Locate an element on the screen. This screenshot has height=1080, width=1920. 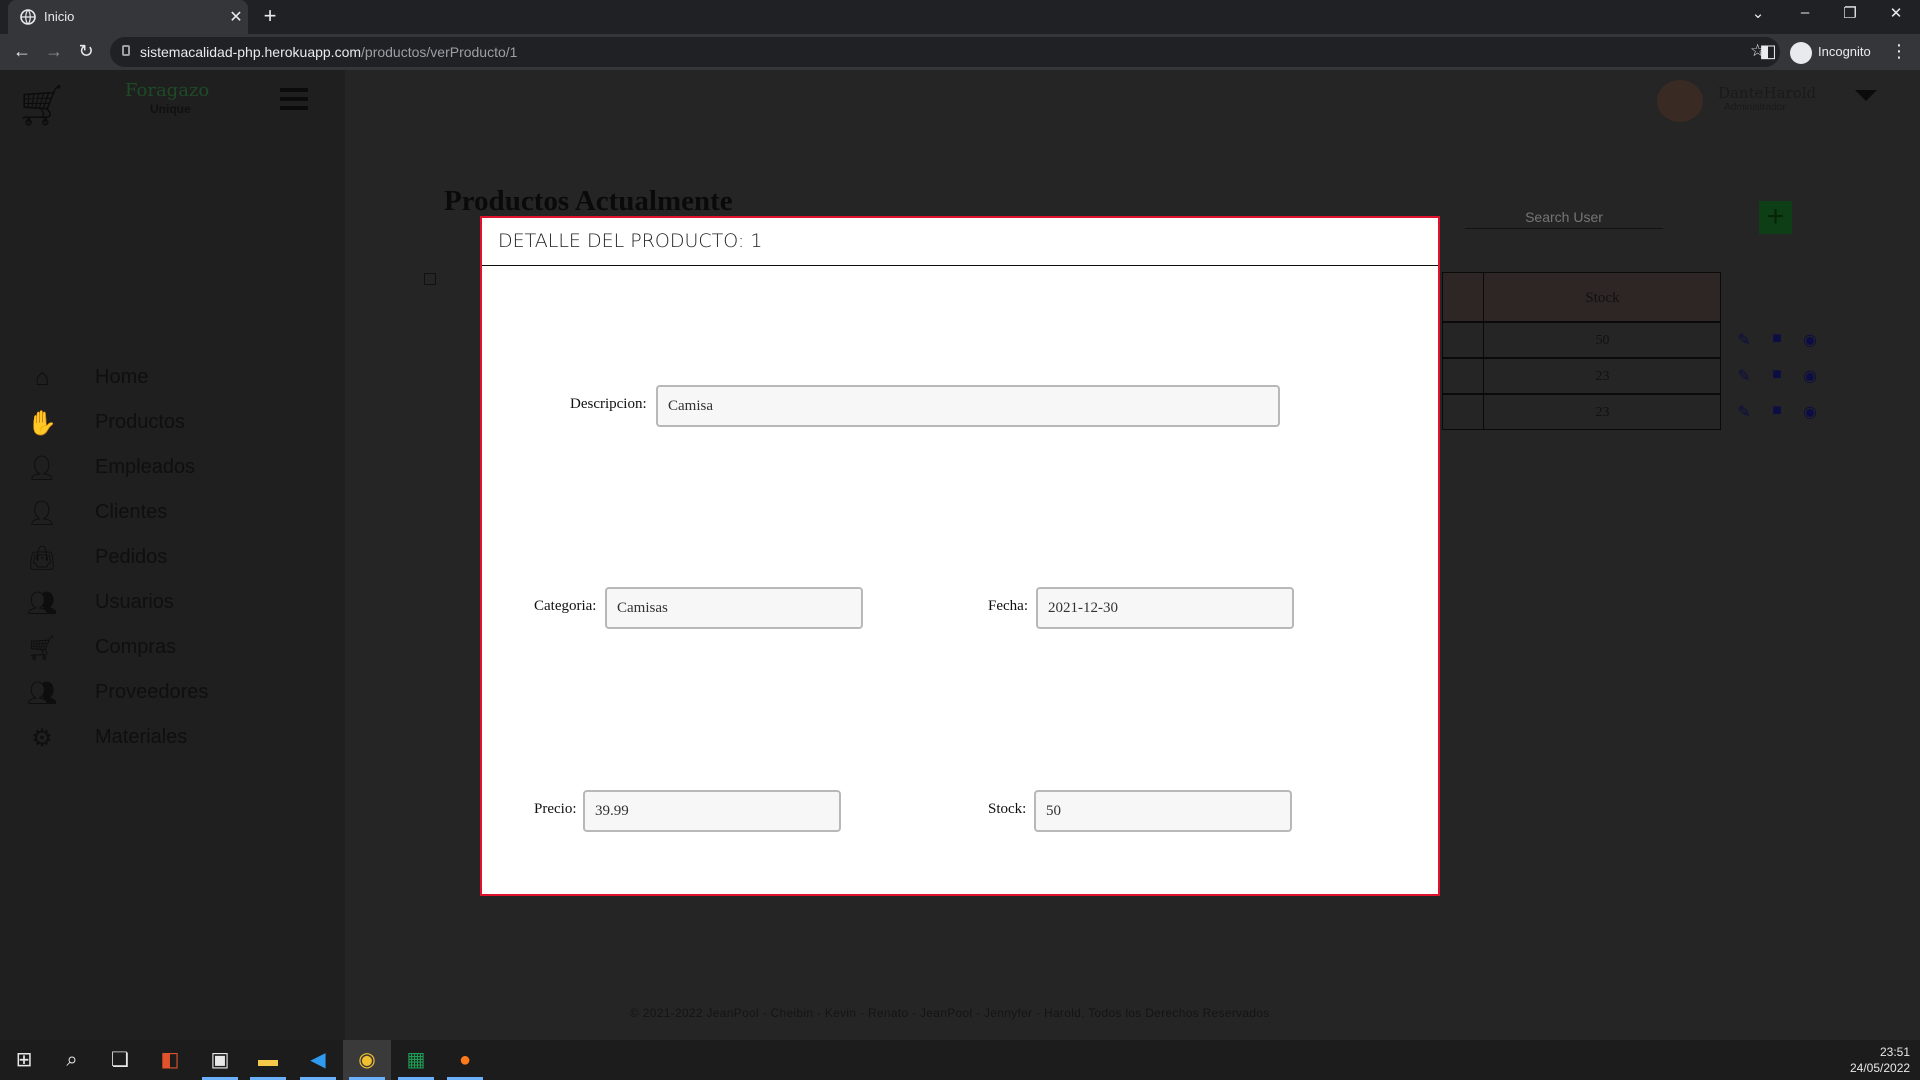
hamburger-menu-icon is located at coordinates (294, 99).